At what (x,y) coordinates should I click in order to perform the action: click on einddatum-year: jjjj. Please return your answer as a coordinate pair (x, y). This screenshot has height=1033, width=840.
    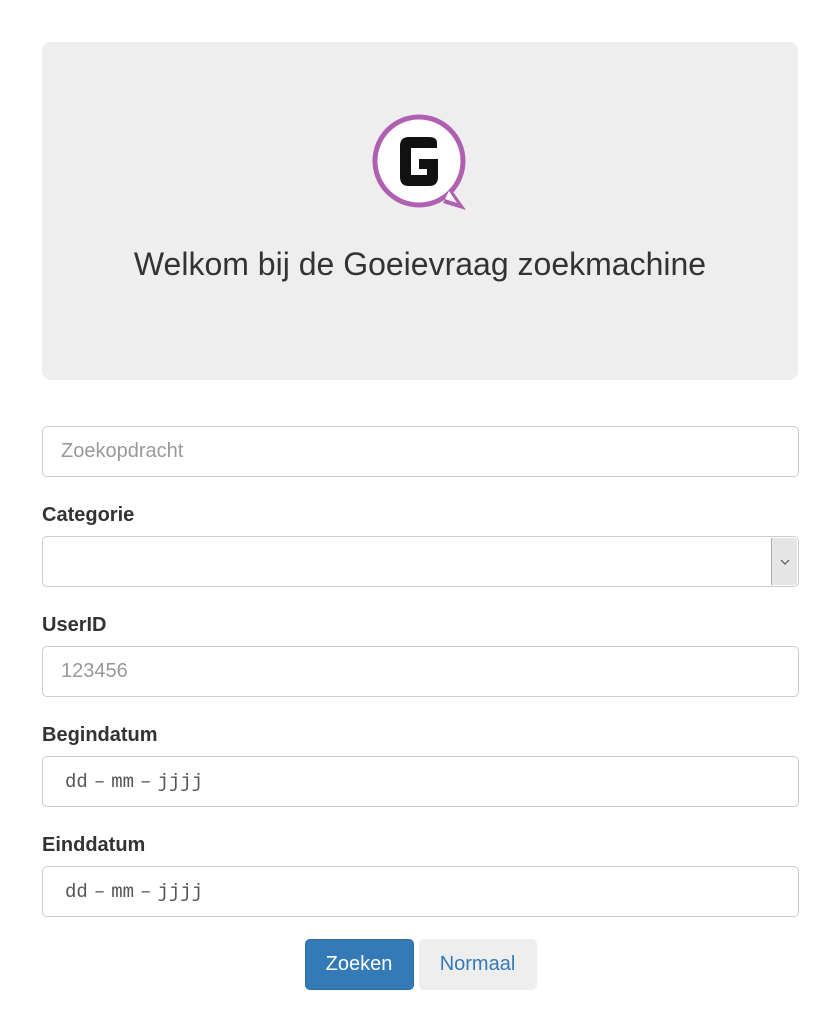
    Looking at the image, I should click on (180, 891).